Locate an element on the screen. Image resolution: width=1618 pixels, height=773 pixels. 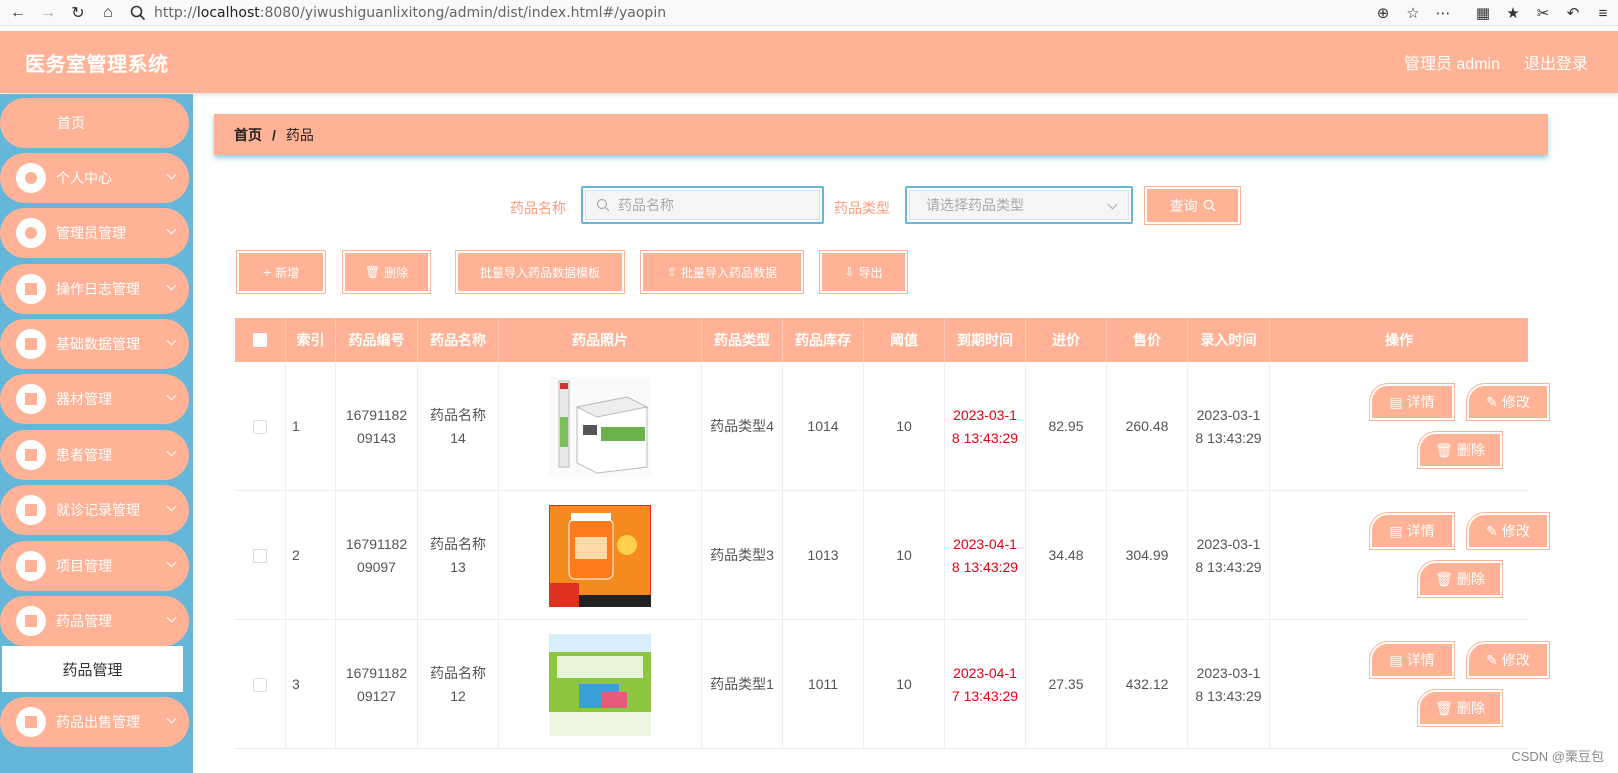
medicine-type-select: 请选择药品类型 is located at coordinates (1019, 205).